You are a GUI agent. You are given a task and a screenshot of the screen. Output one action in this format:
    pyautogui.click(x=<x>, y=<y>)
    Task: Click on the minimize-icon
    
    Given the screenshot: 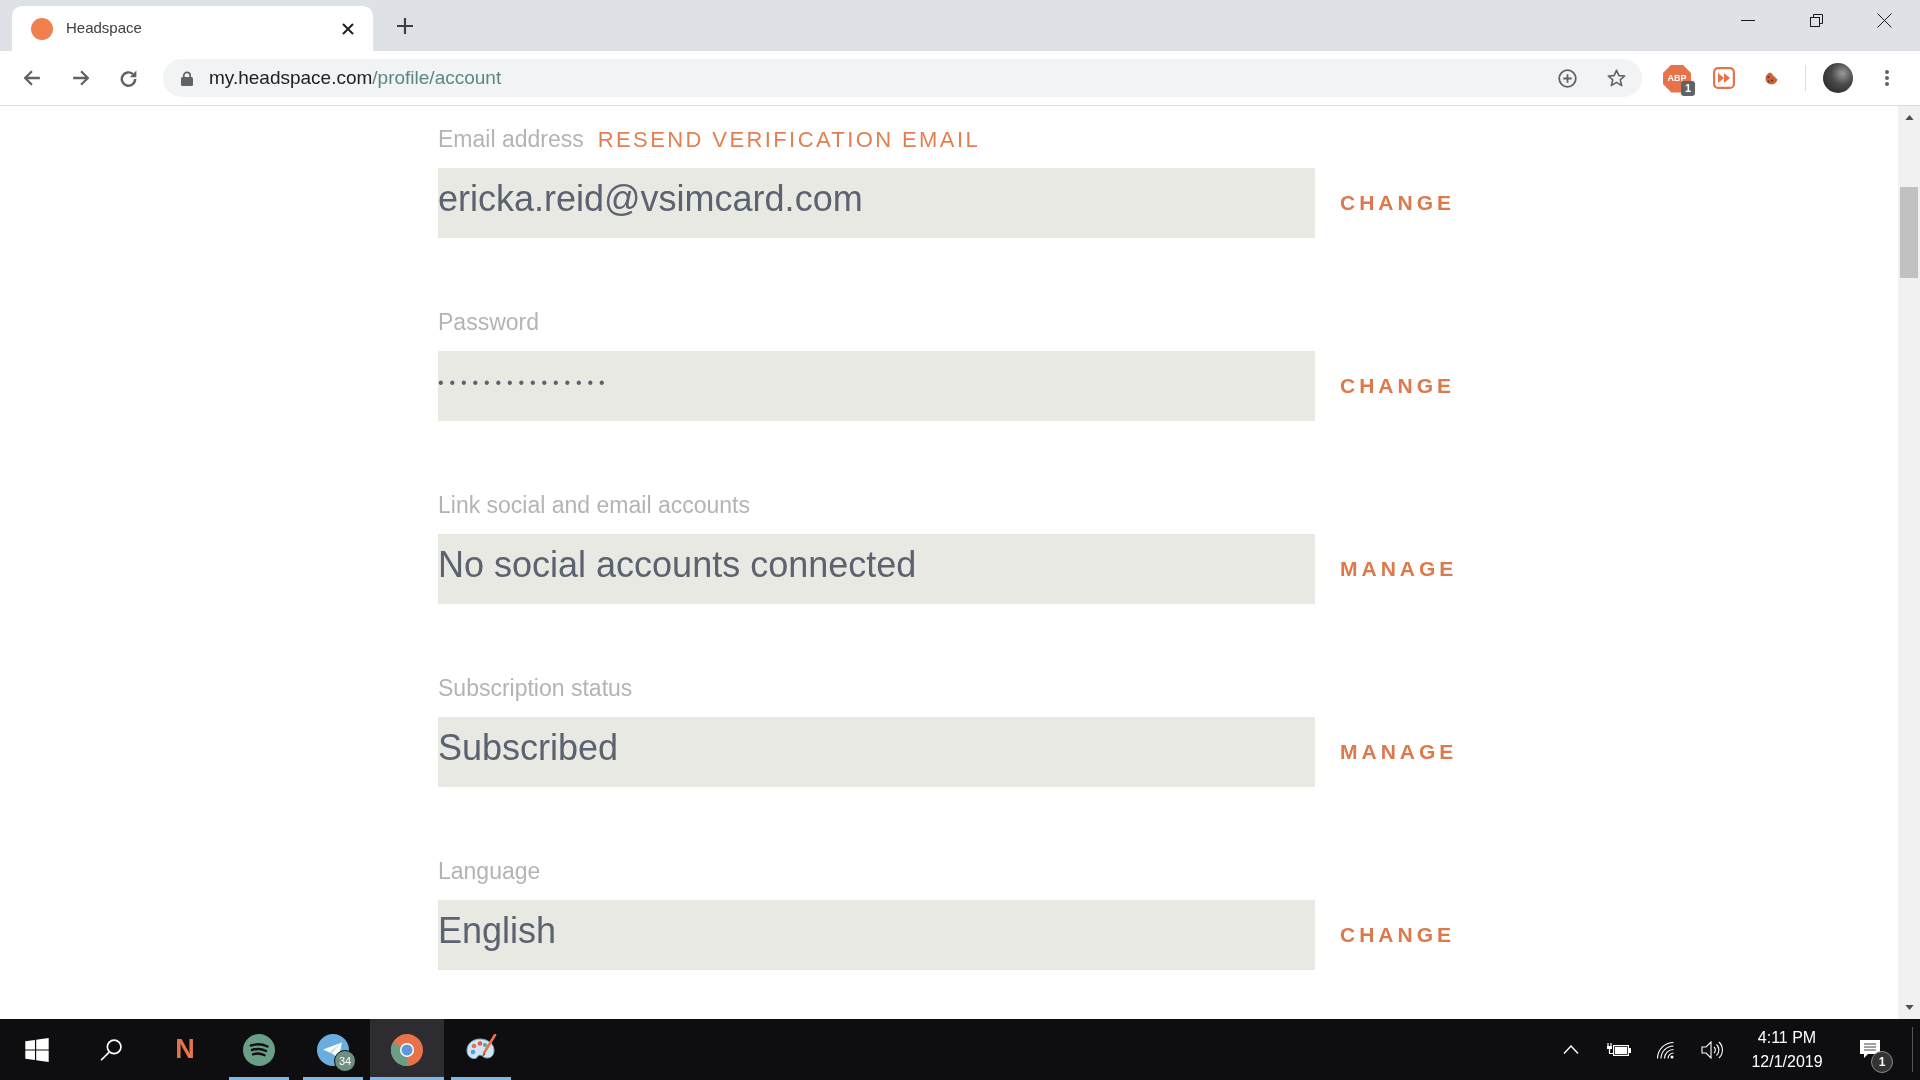 What is the action you would take?
    pyautogui.click(x=1748, y=20)
    